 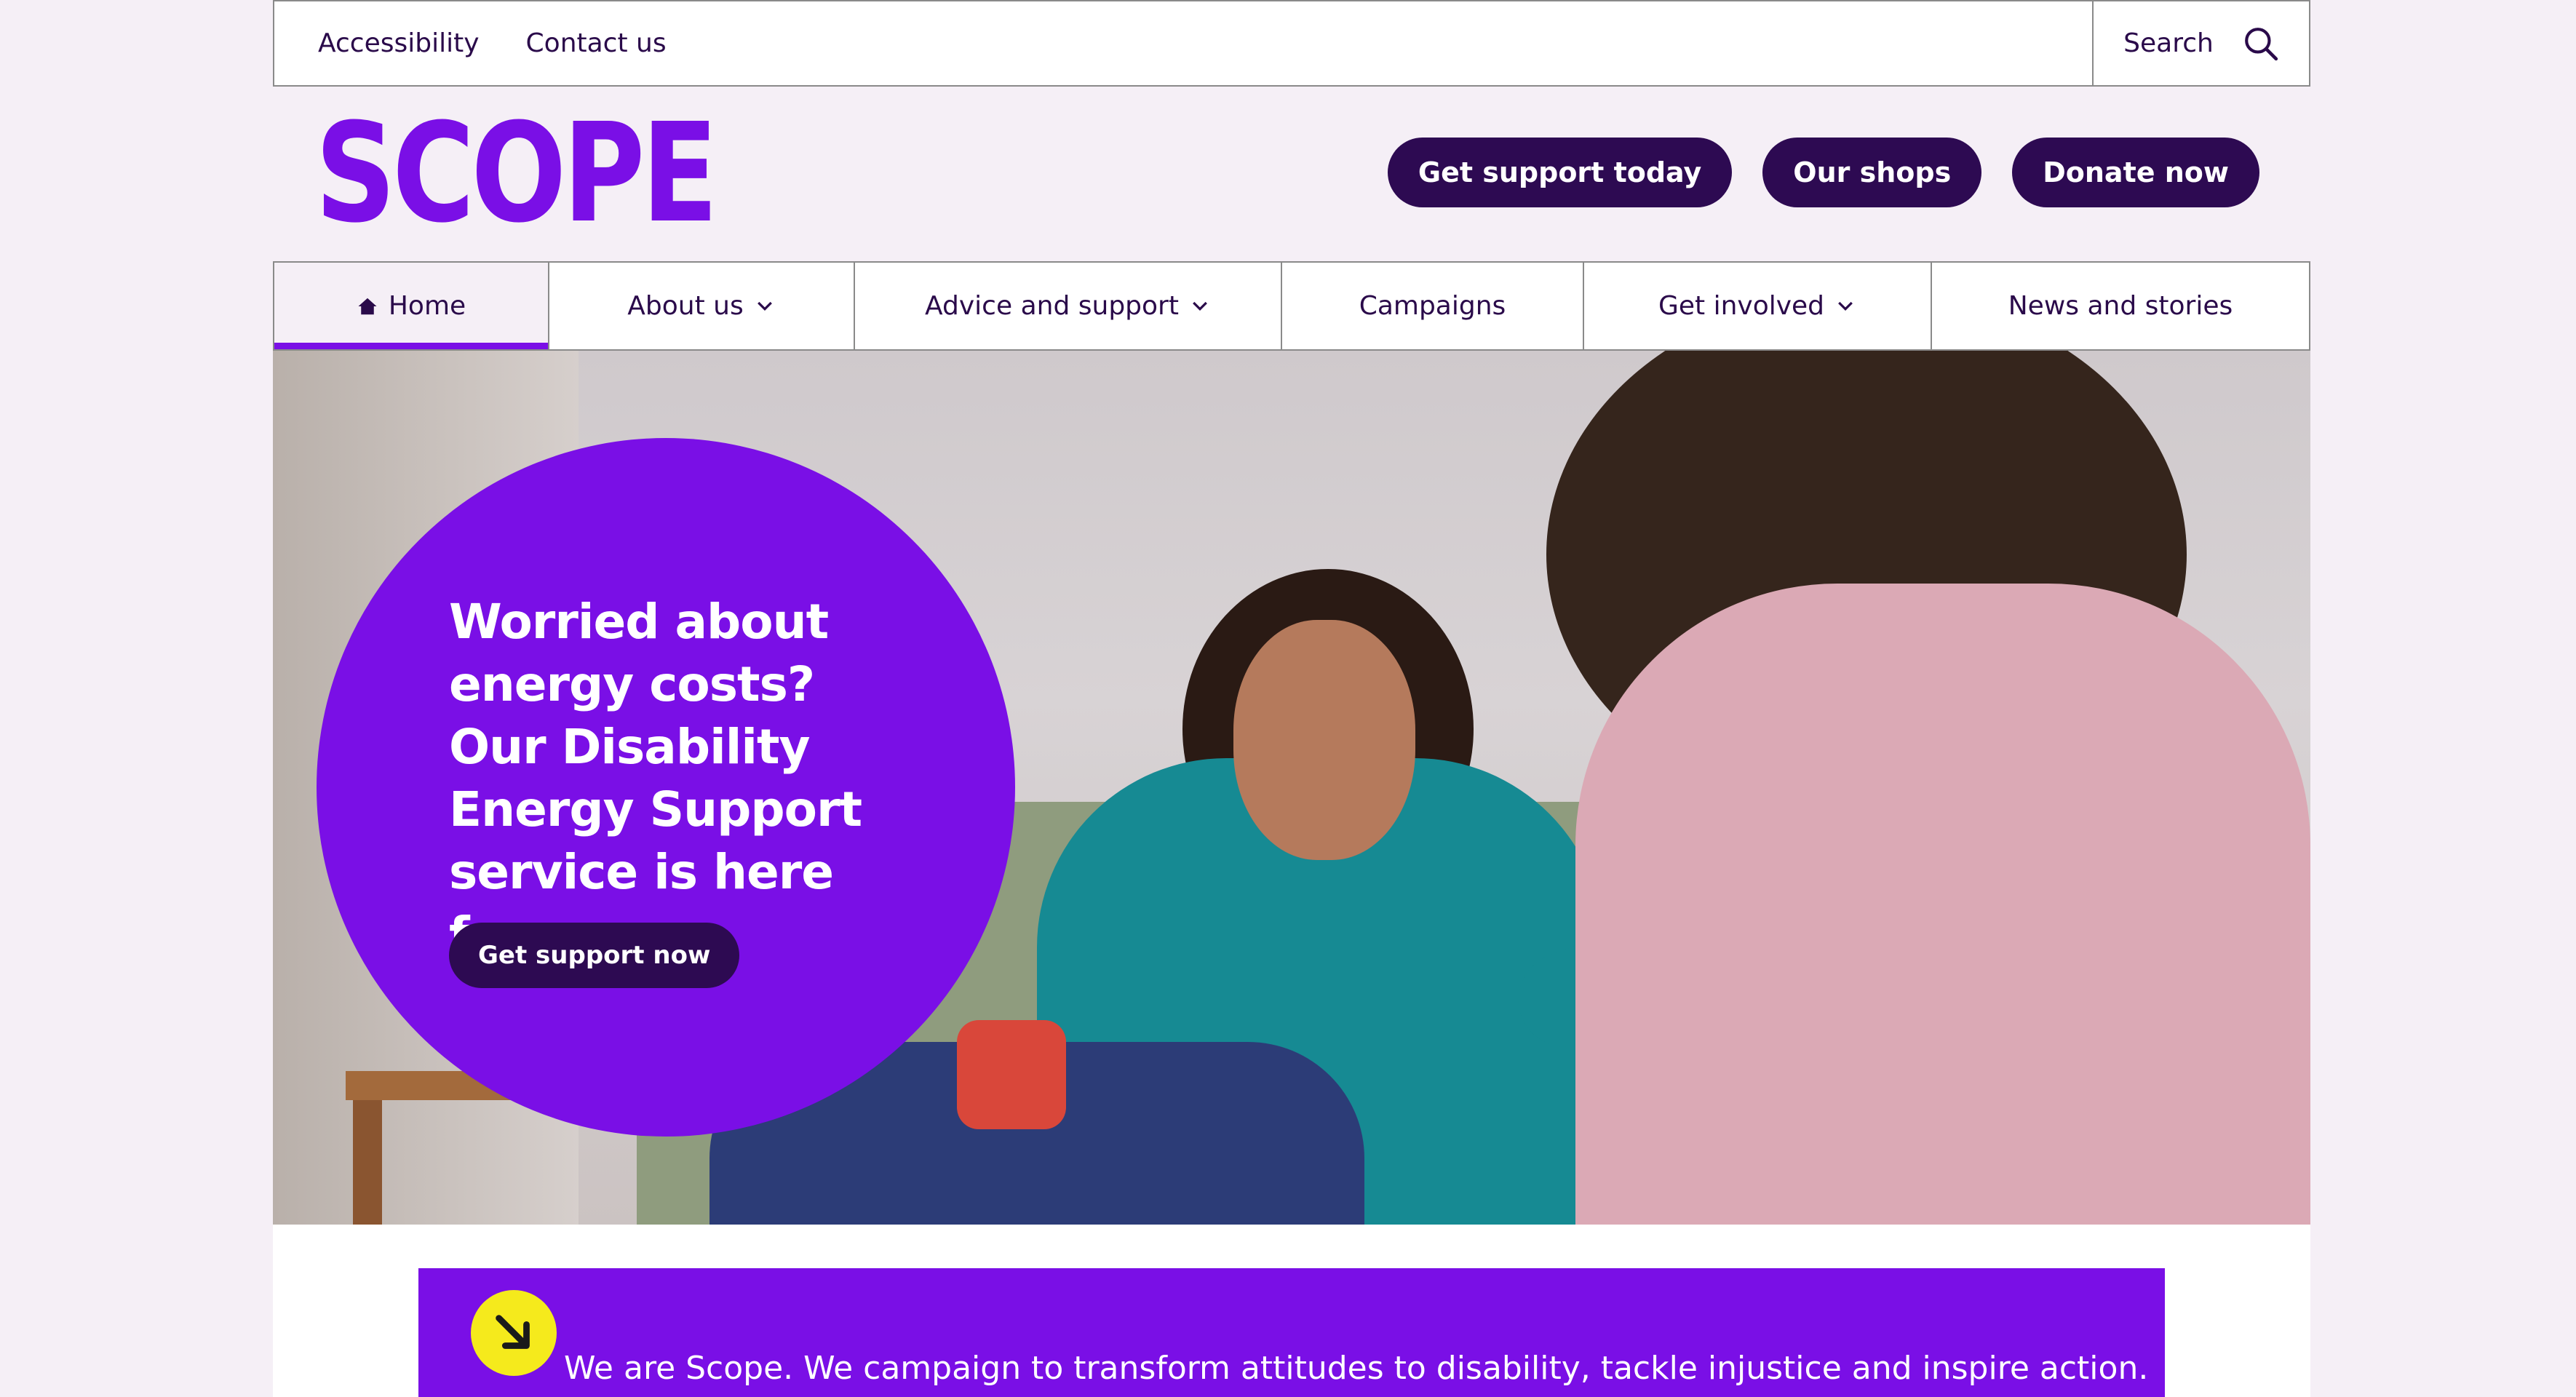 What do you see at coordinates (1741, 306) in the screenshot?
I see `nav-label-get-involved: Get involved` at bounding box center [1741, 306].